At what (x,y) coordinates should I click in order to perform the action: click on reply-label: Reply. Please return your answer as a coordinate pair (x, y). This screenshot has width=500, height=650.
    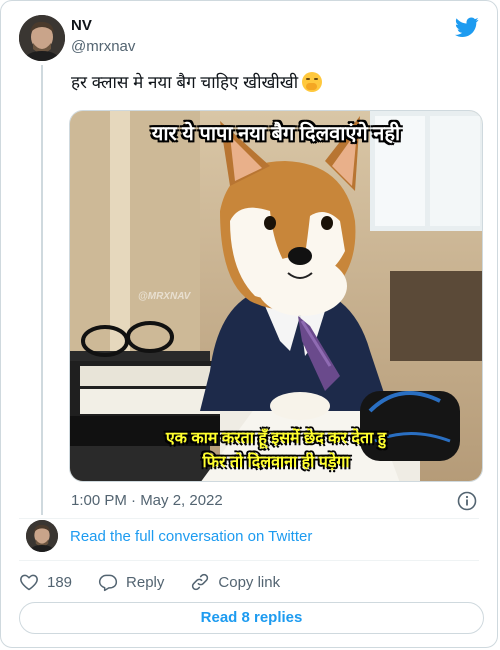
    Looking at the image, I should click on (145, 582).